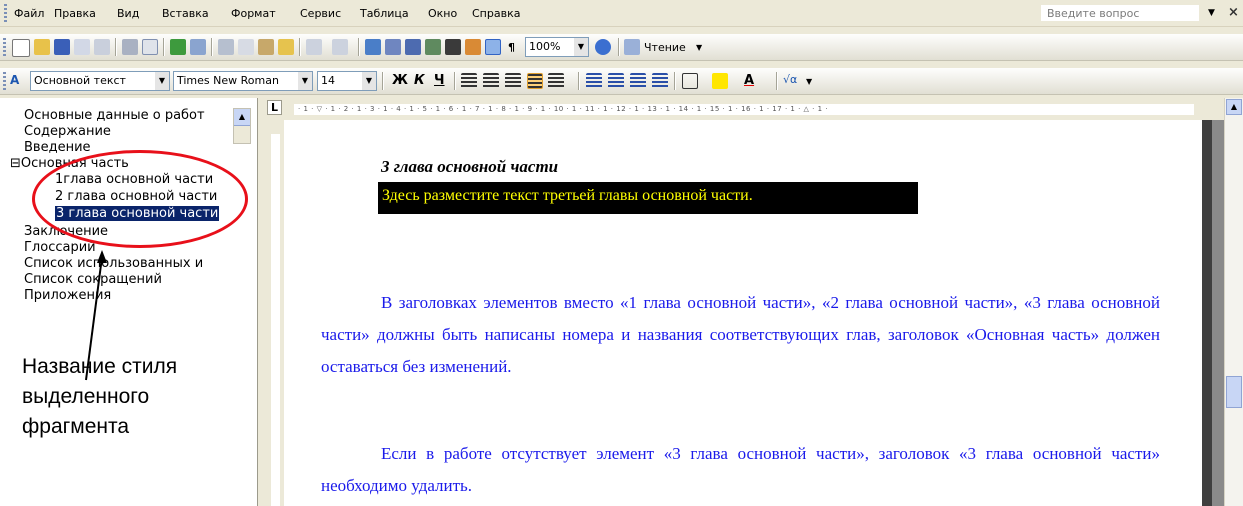 This screenshot has width=1243, height=506. Describe the element at coordinates (419, 80) in the screenshot. I see `italic-icon: К` at that location.